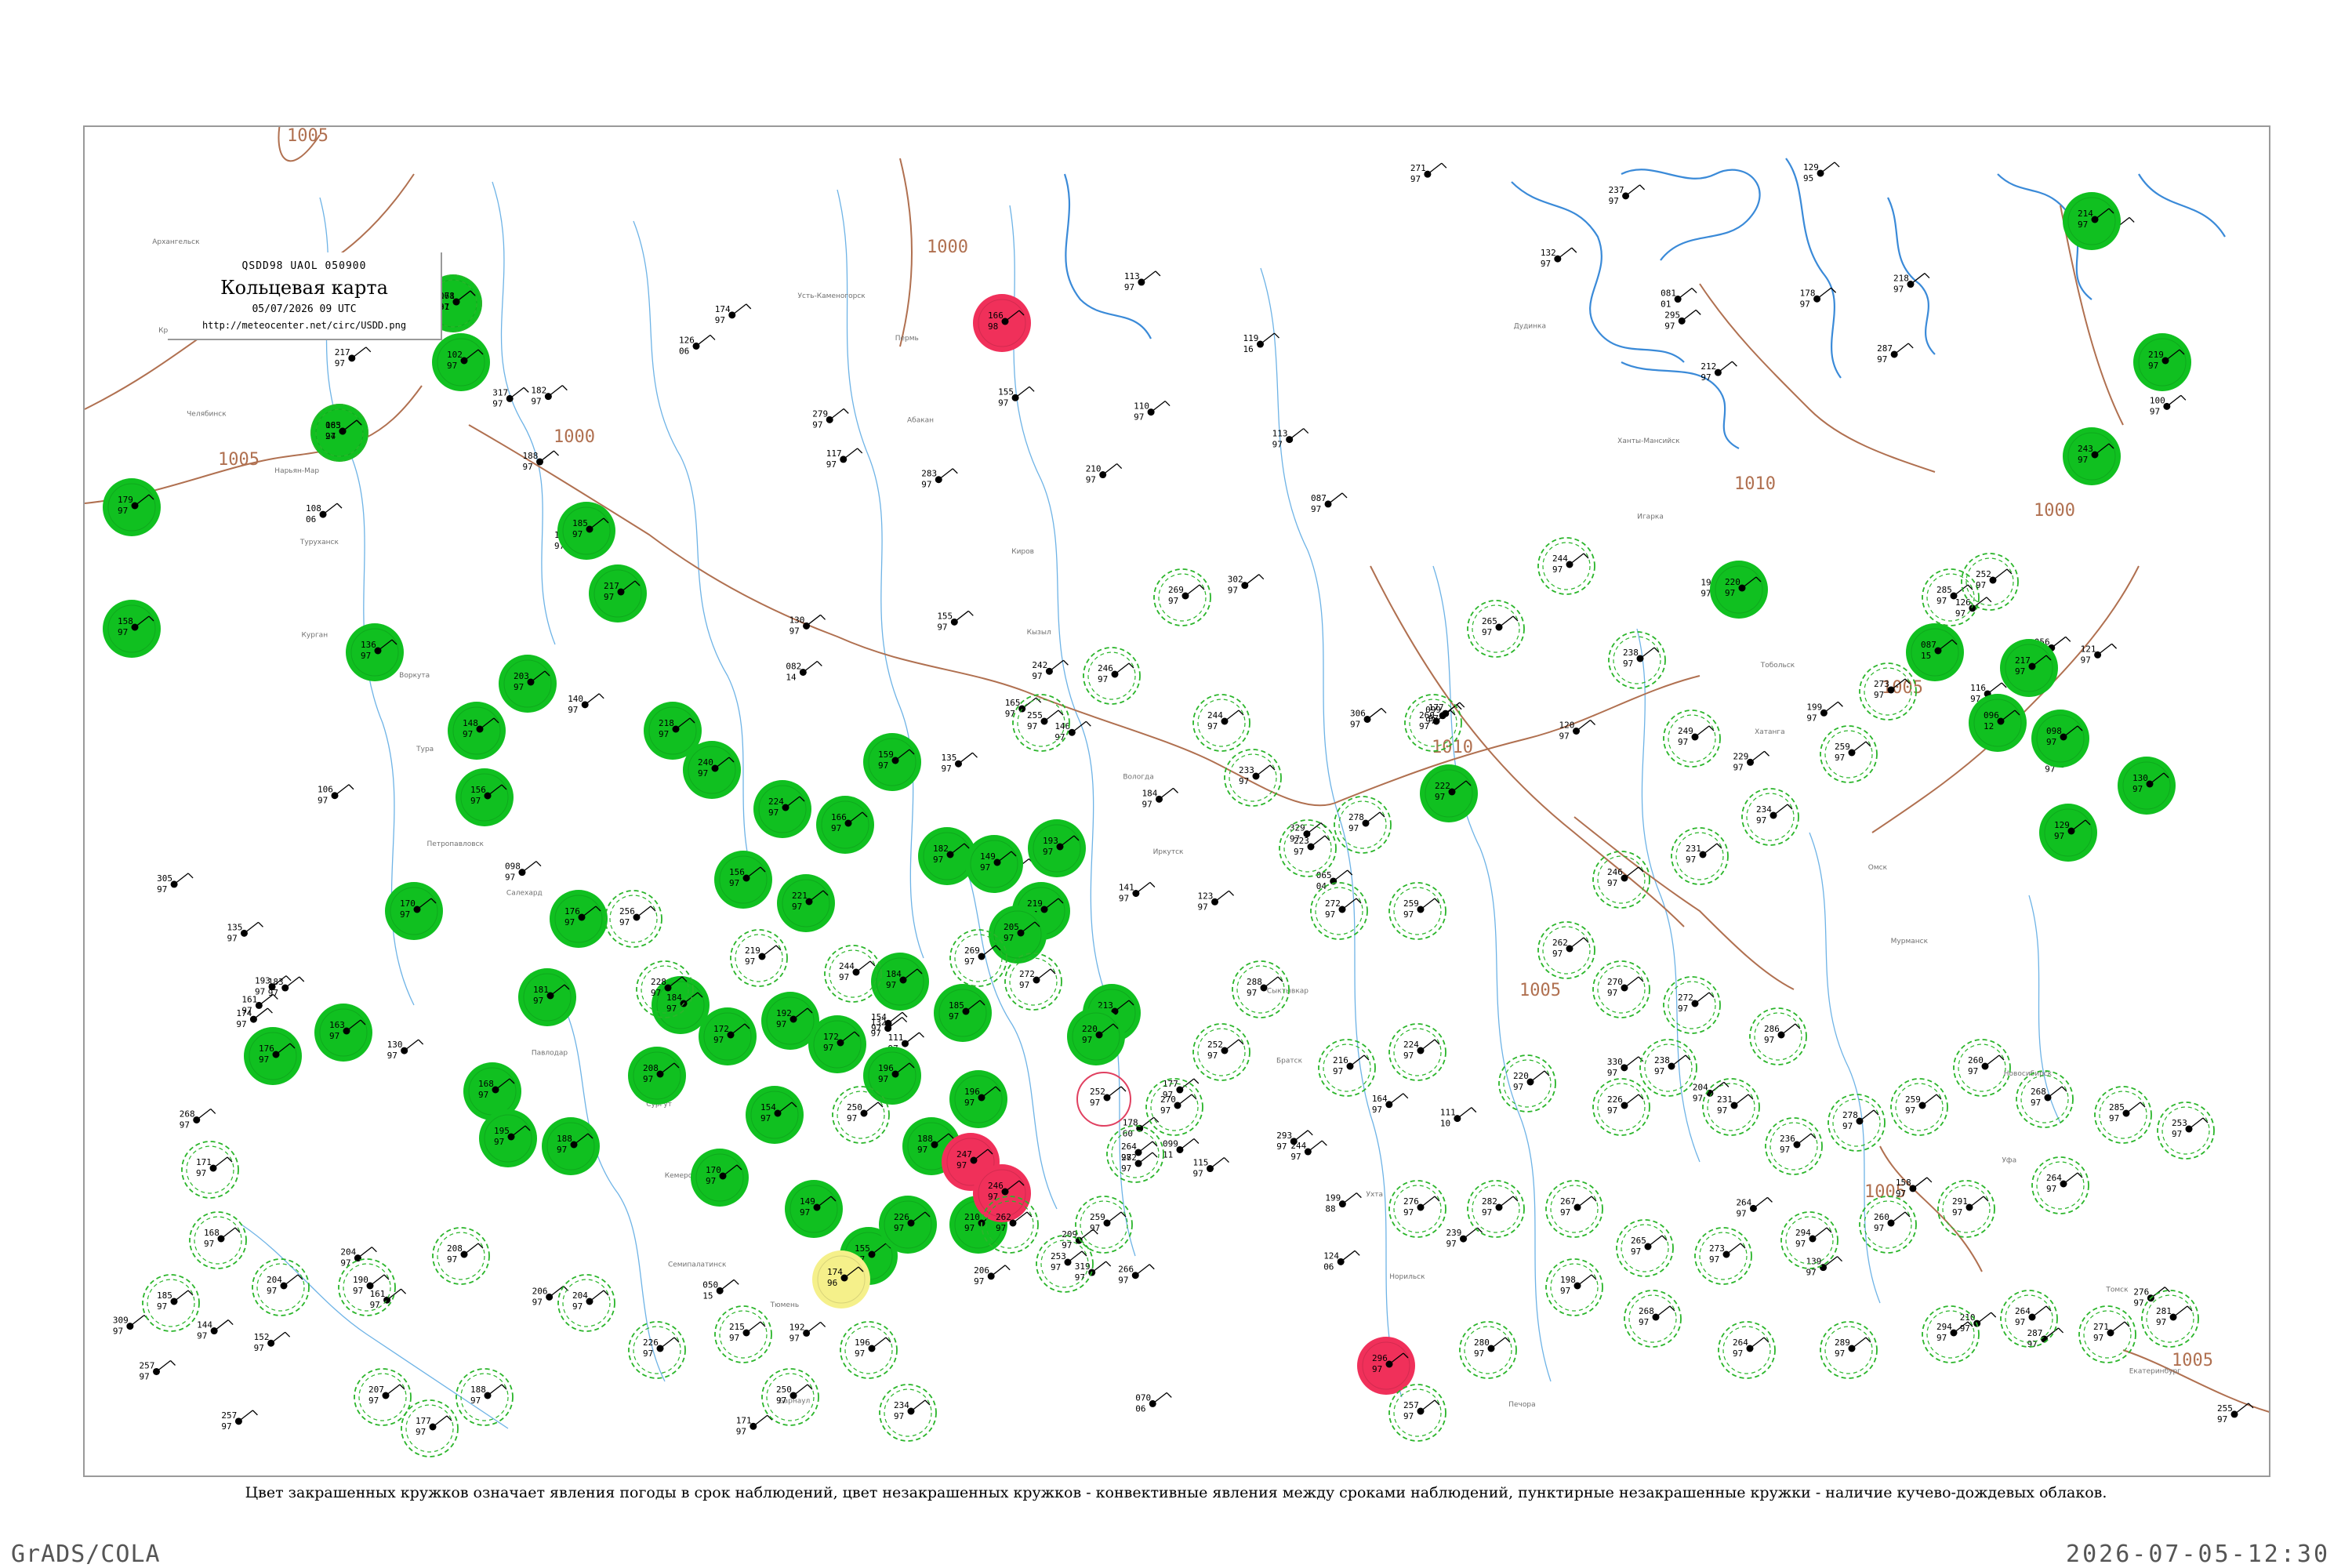 Image resolution: width=2352 pixels, height=1568 pixels. What do you see at coordinates (1824, 712) in the screenshot?
I see `weather-station: 19997` at bounding box center [1824, 712].